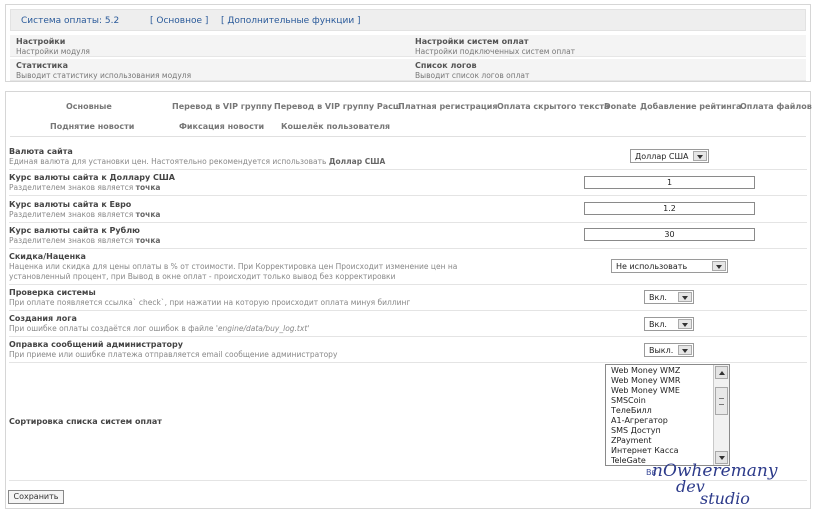 The width and height of the screenshot is (816, 513). What do you see at coordinates (53, 41) in the screenshot?
I see `module-settings-title: Настройки` at bounding box center [53, 41].